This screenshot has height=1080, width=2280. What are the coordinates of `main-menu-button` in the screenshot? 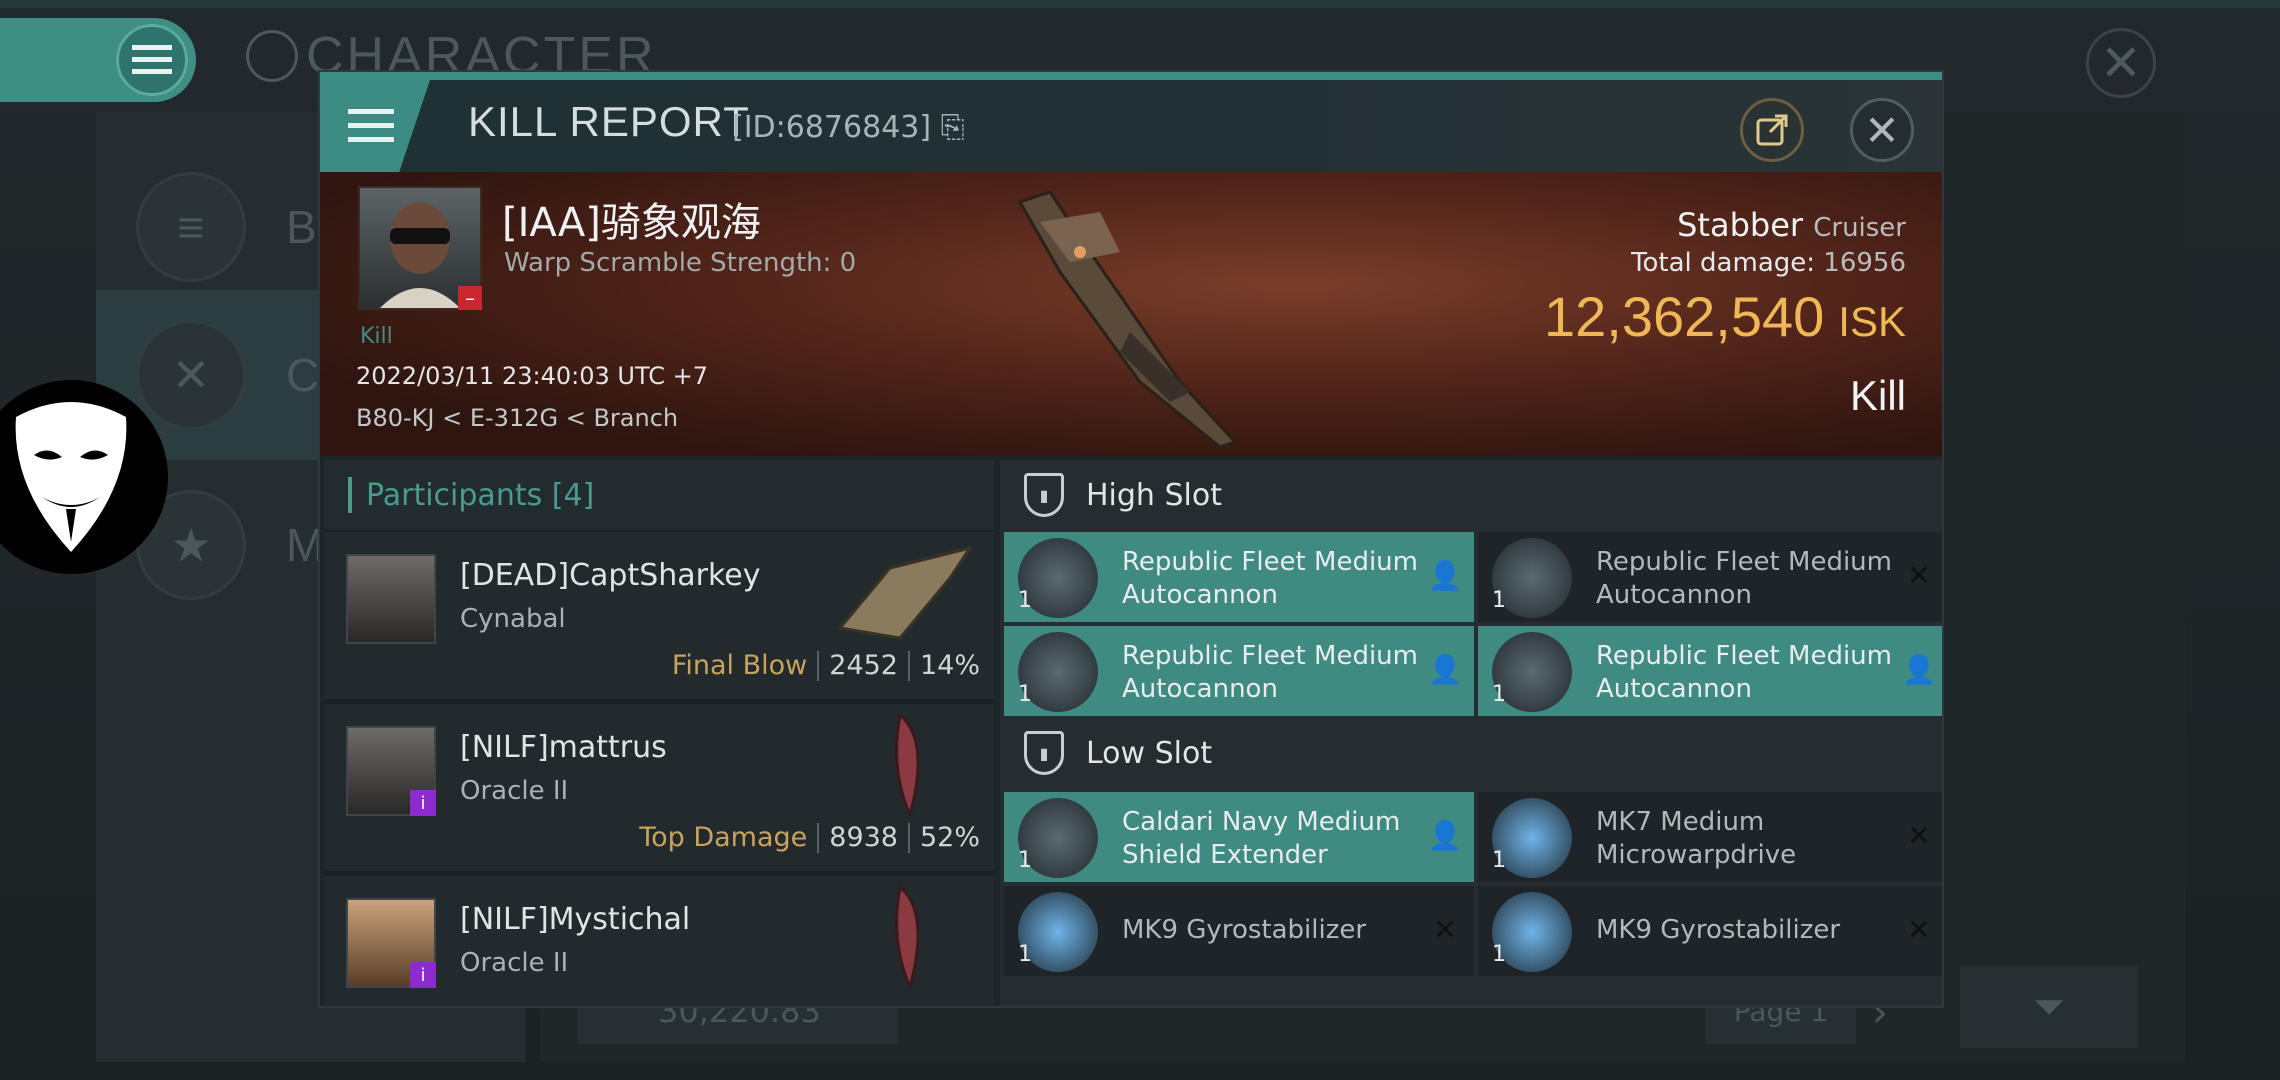 It's located at (98, 60).